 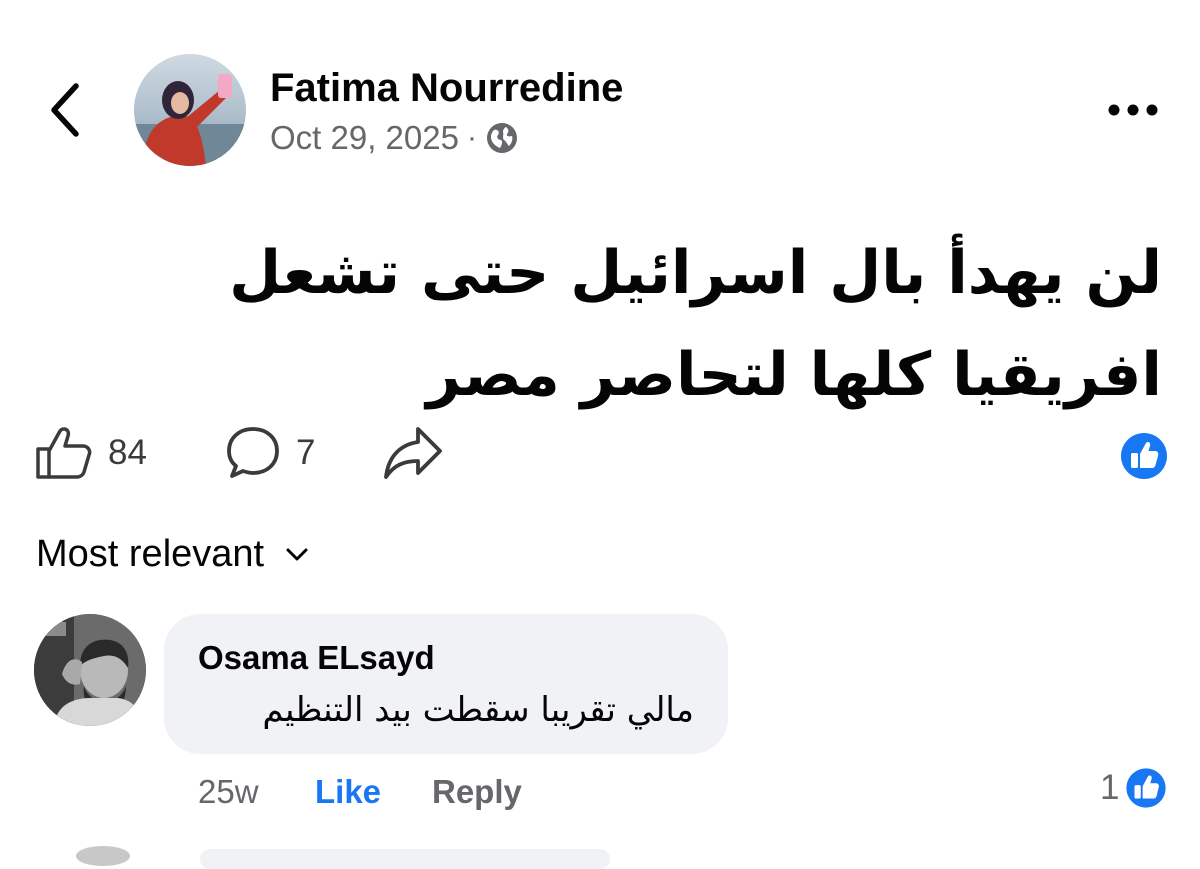 I want to click on more-icon, so click(x=1133, y=110).